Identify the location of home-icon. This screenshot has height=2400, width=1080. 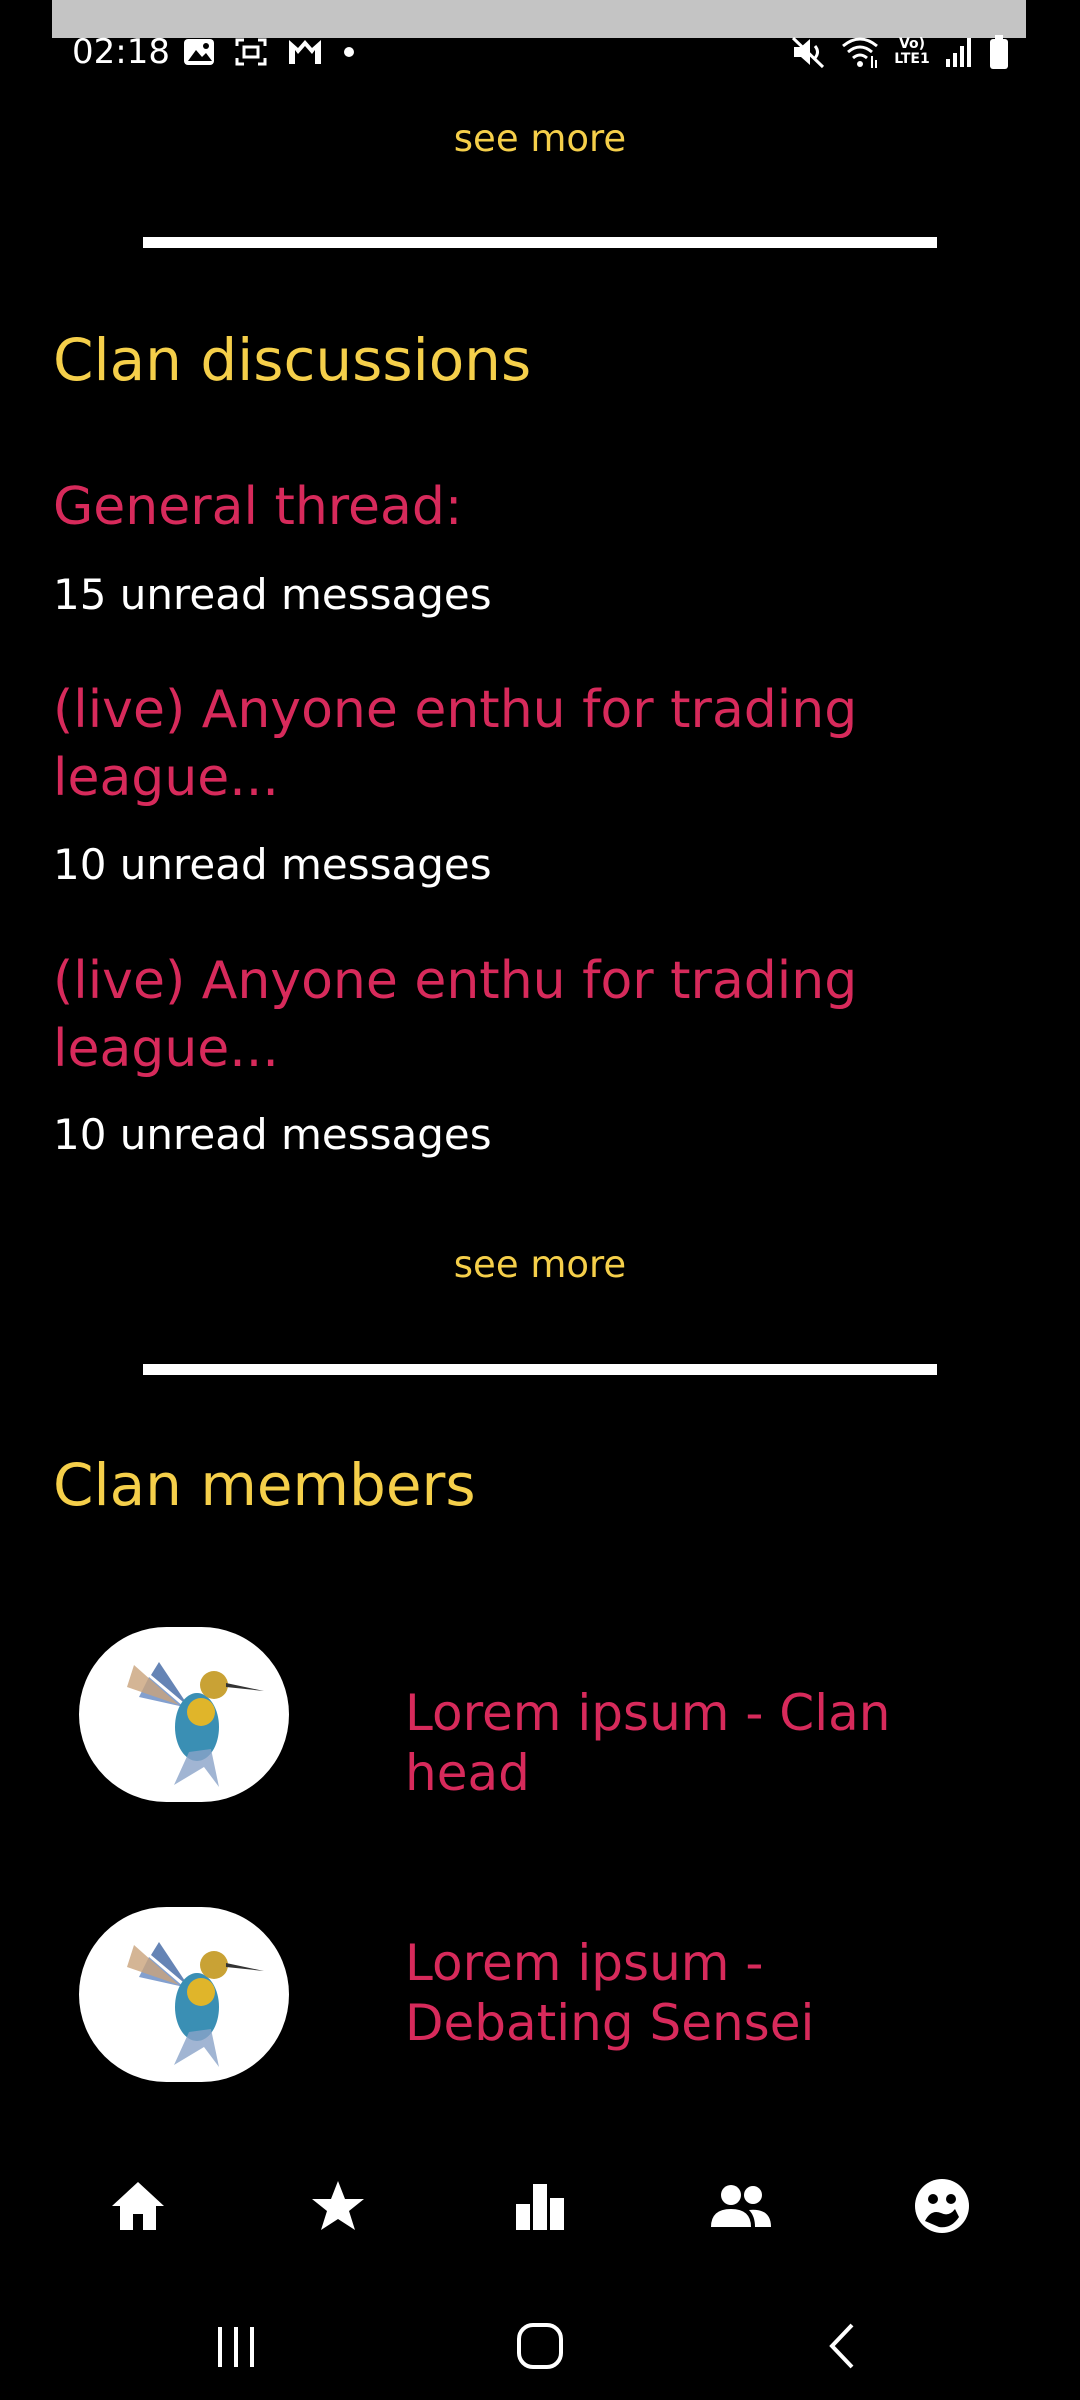
(138, 2206).